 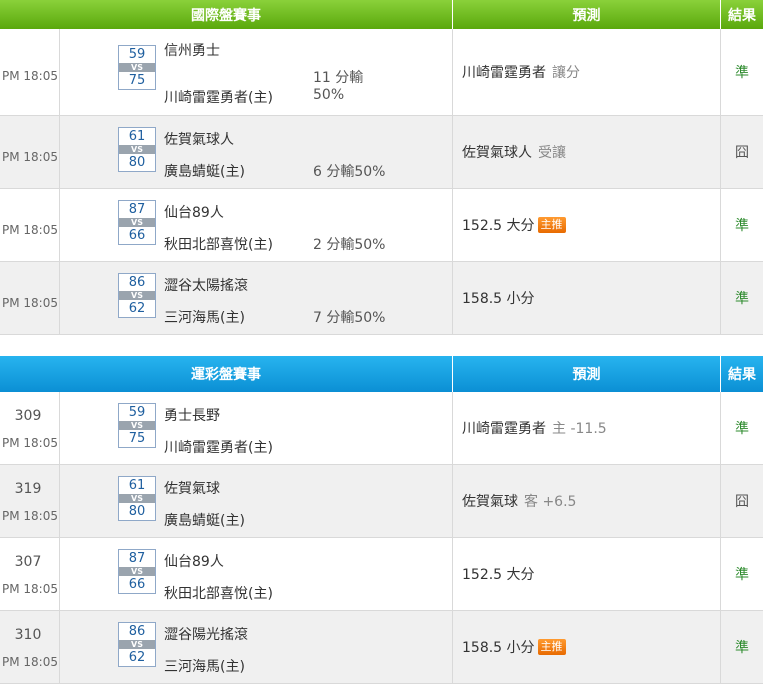 I want to click on prediction-sub: 客 +6.5, so click(x=550, y=502).